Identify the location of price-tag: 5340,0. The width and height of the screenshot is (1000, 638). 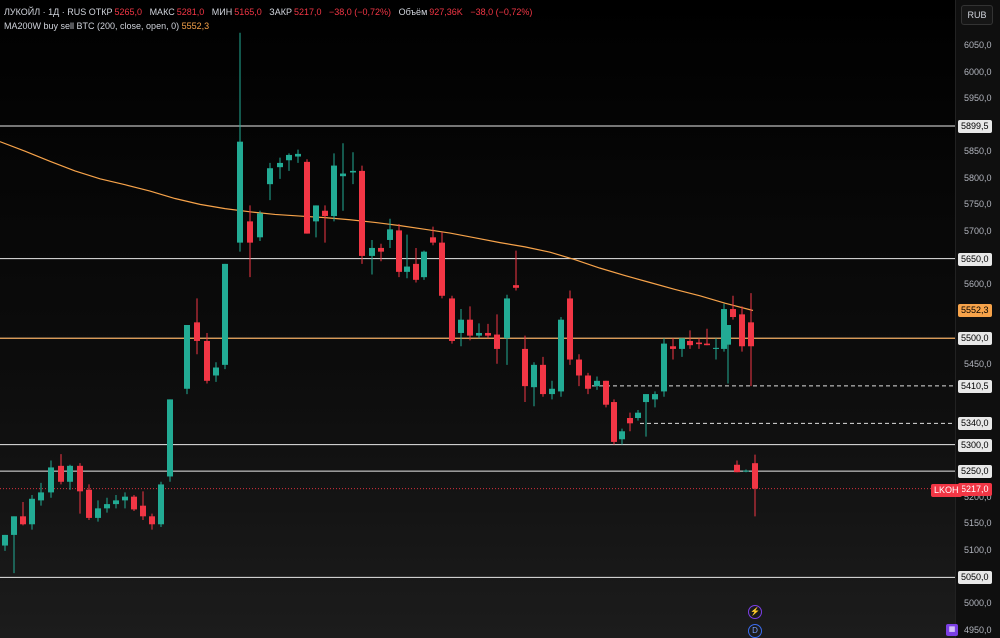
(975, 424).